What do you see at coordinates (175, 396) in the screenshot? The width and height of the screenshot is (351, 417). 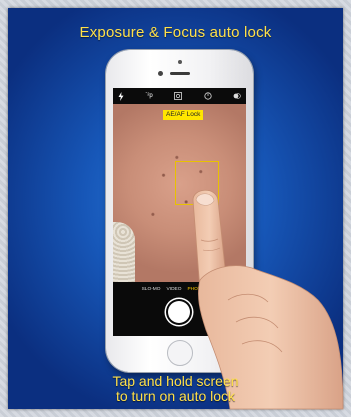 I see `instruction-line-2: to turn on auto lock` at bounding box center [175, 396].